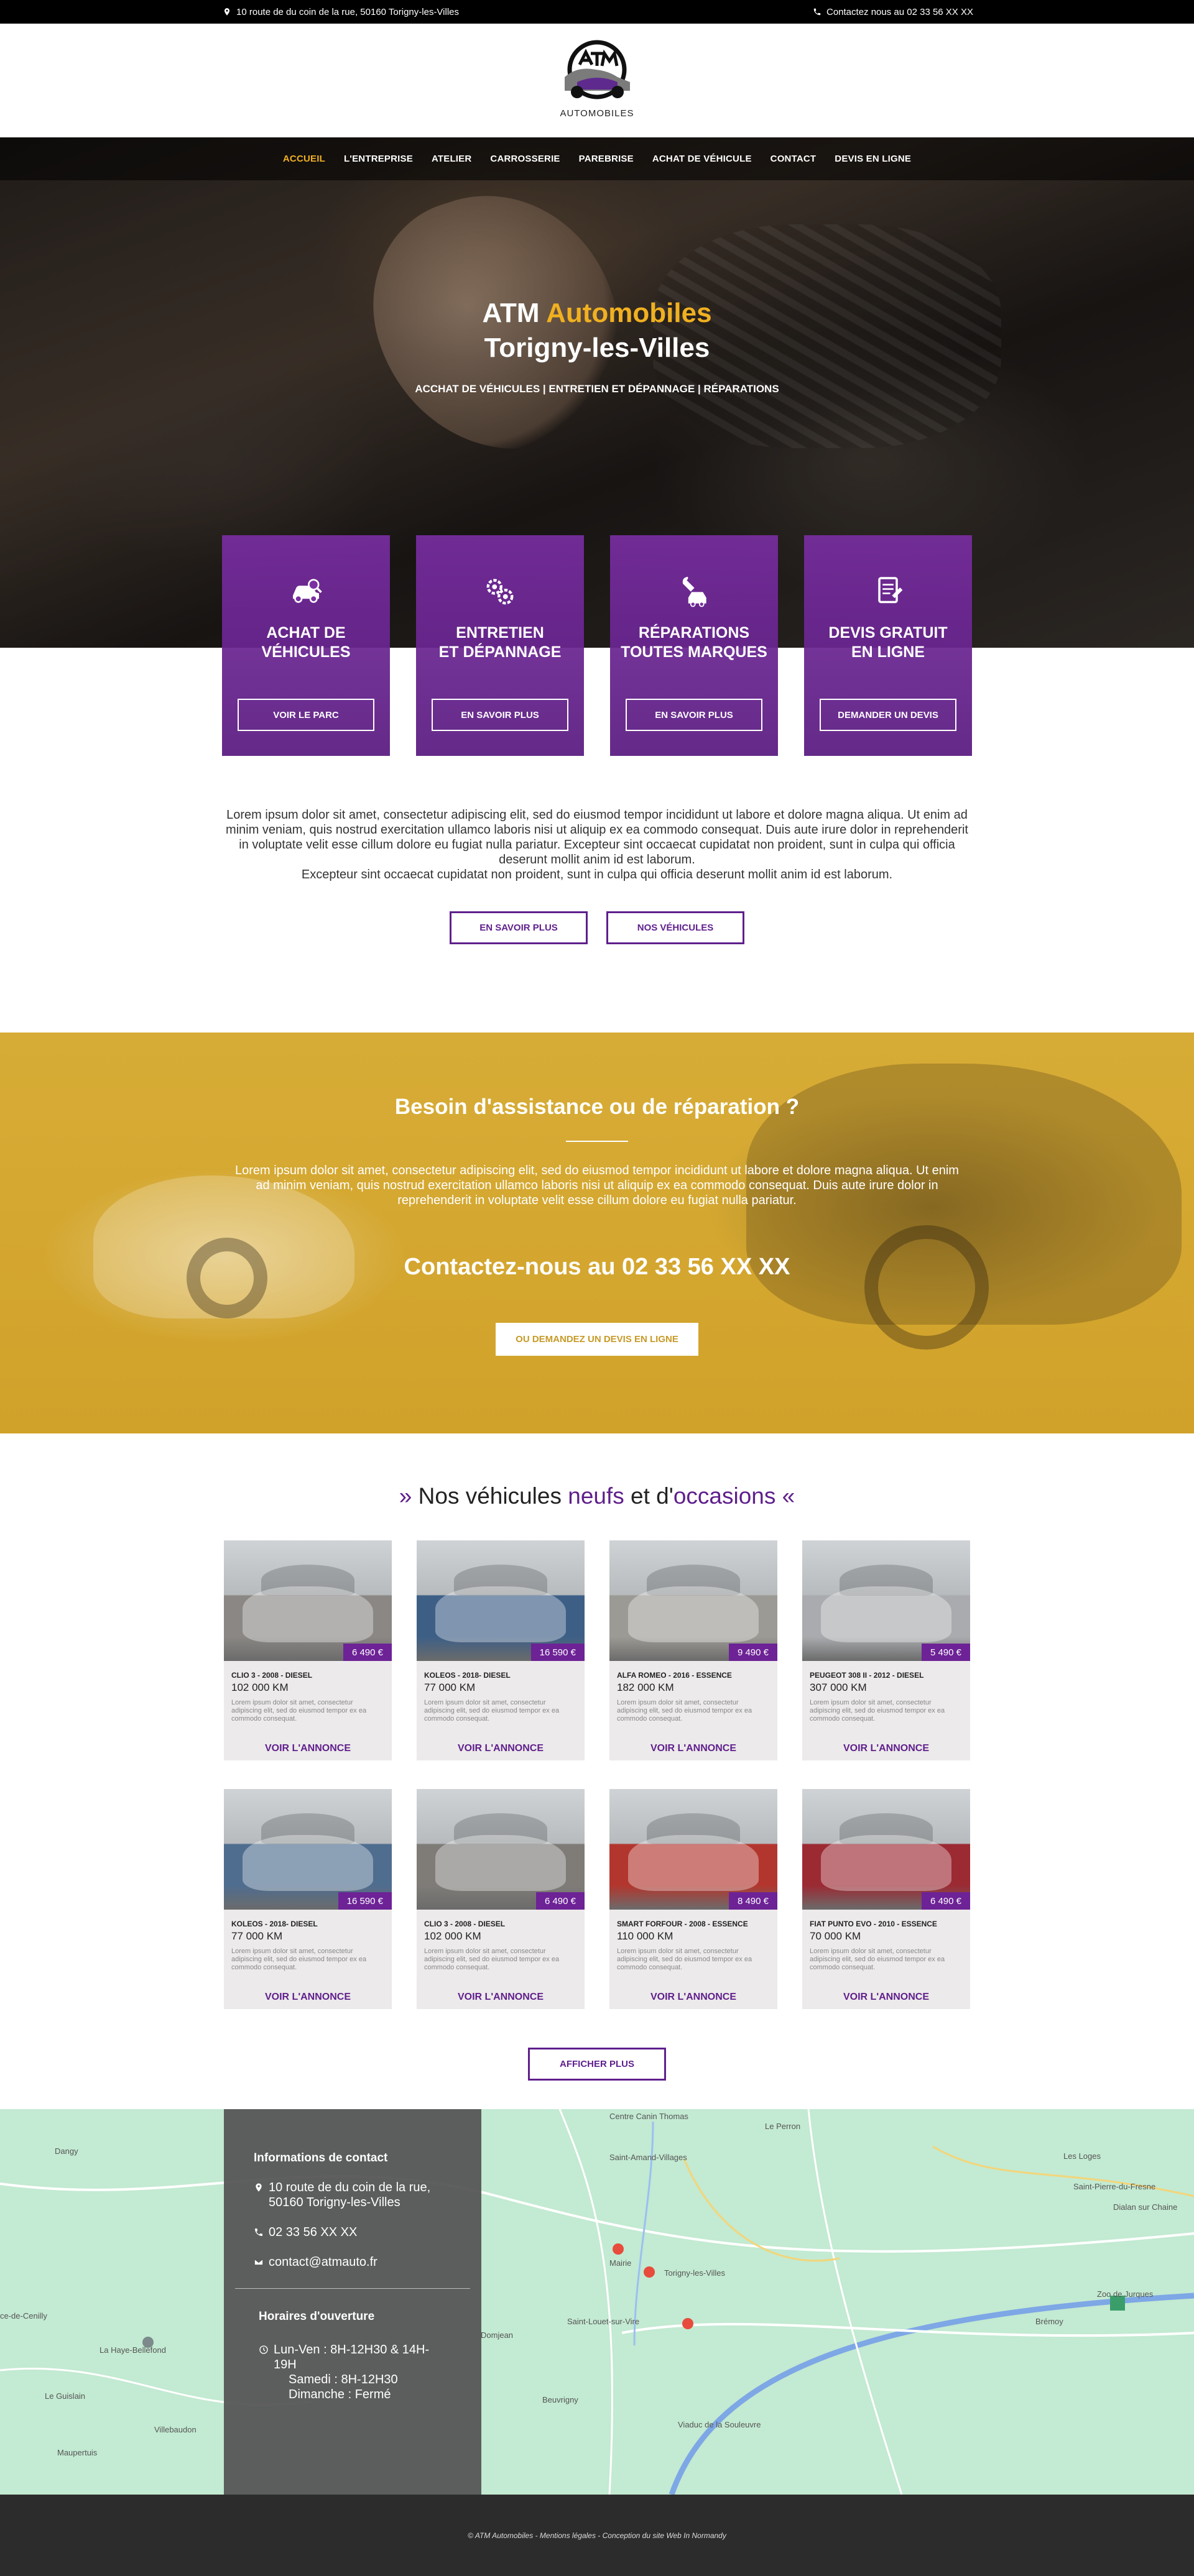 This screenshot has width=1194, height=2576. What do you see at coordinates (945, 1652) in the screenshot?
I see `vehicle-price: 5 490 €` at bounding box center [945, 1652].